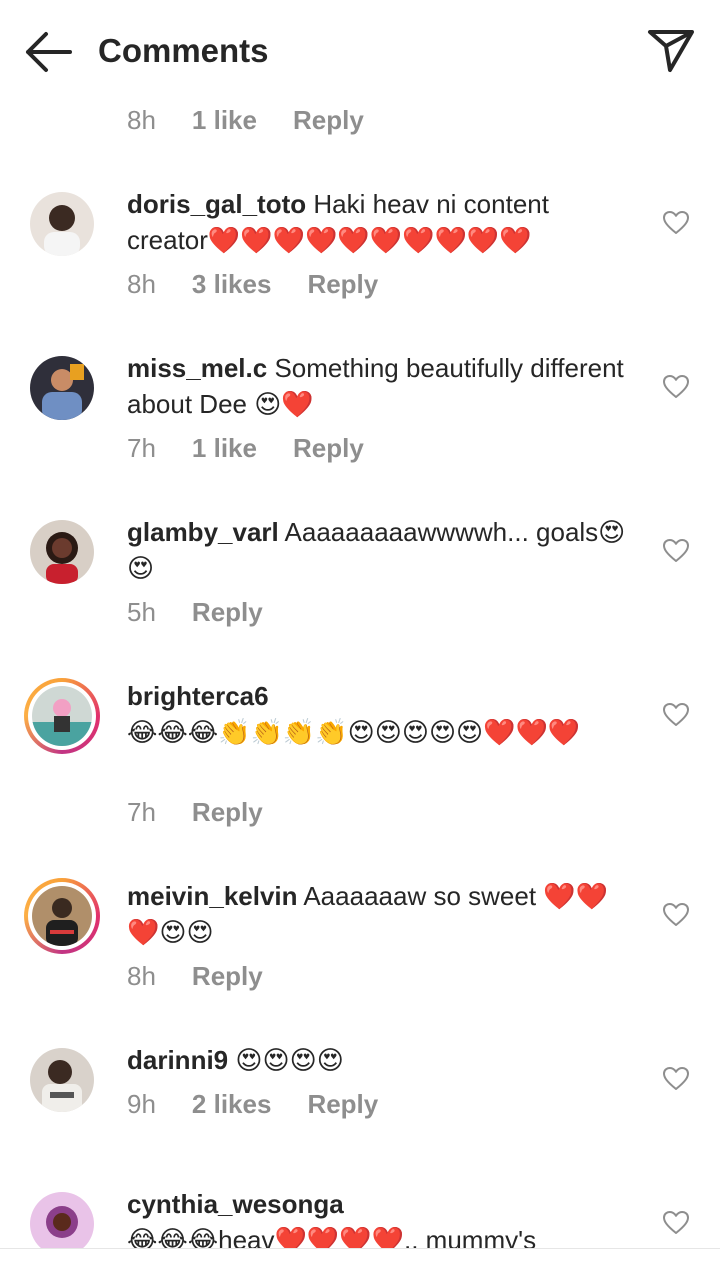  What do you see at coordinates (232, 284) in the screenshot?
I see `comment-likes: 3 likes` at bounding box center [232, 284].